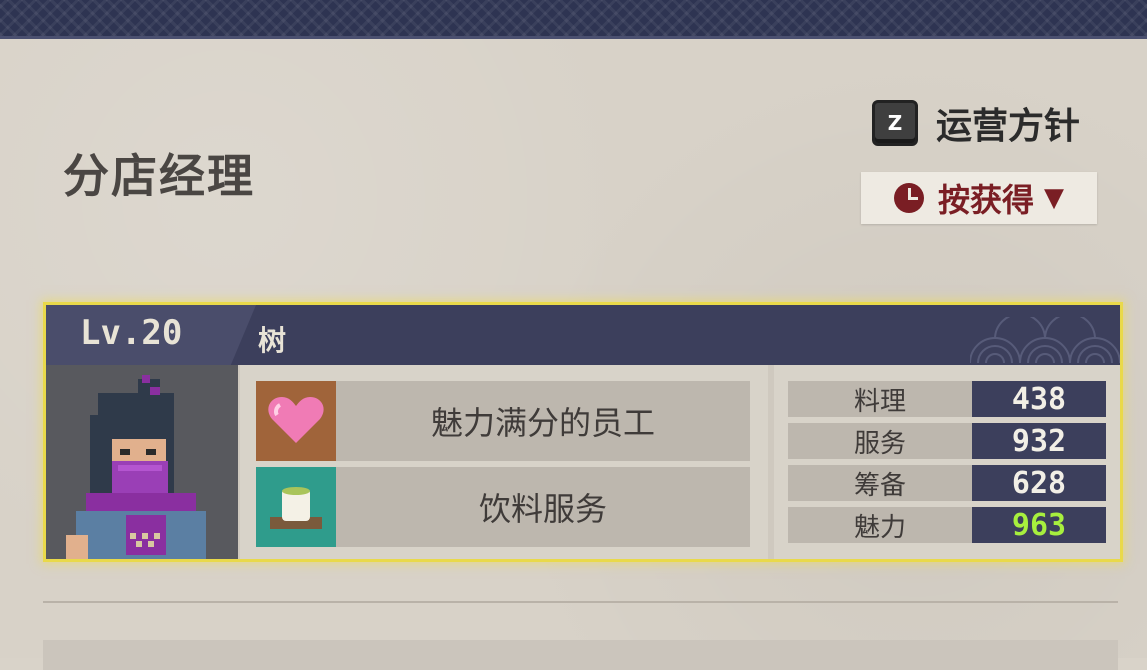 Image resolution: width=1147 pixels, height=670 pixels. I want to click on stats-panel: 料理 438 服务 932 筹备 628 魅力 963, so click(947, 462).